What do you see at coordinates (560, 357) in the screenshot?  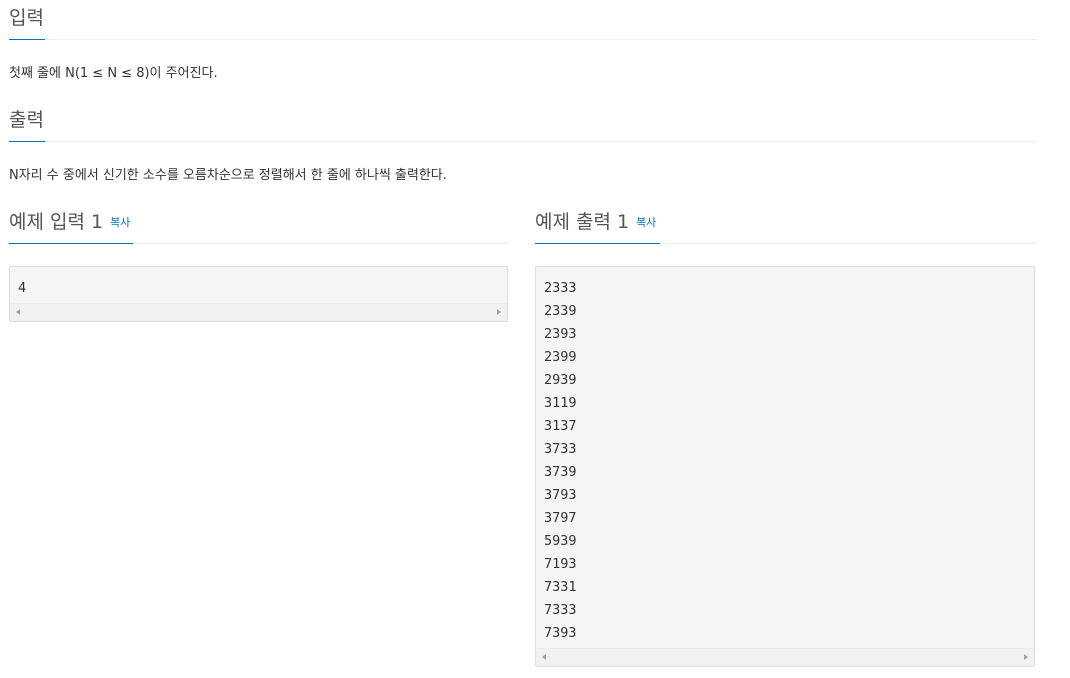 I see `code-line: 2399` at bounding box center [560, 357].